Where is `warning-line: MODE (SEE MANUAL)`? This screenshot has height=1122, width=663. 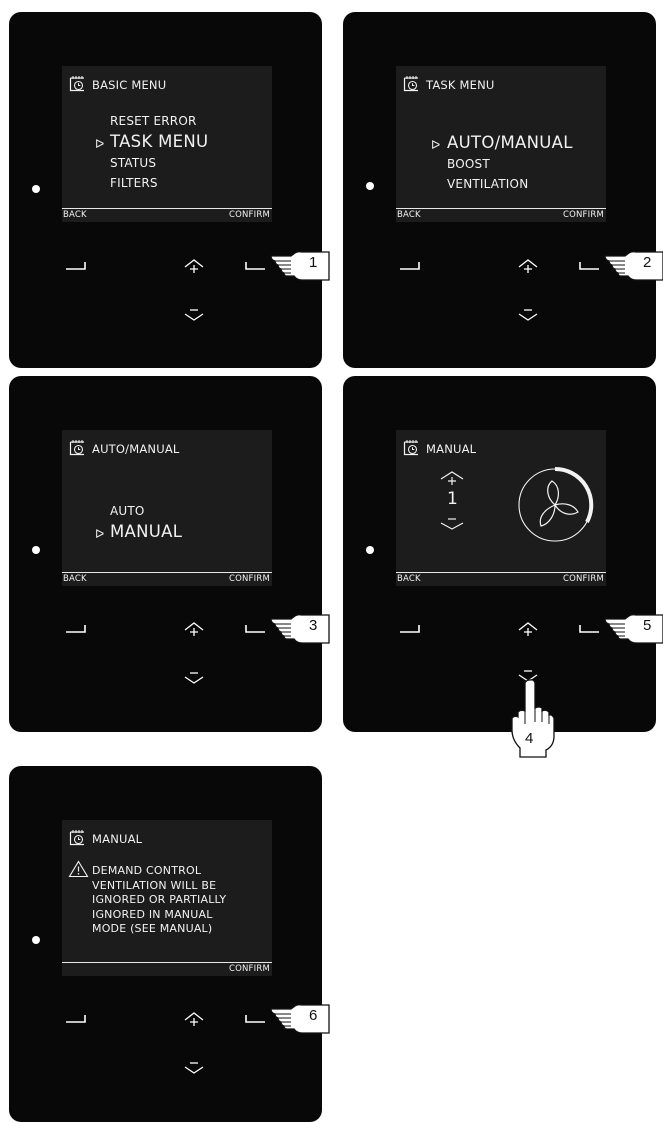
warning-line: MODE (SEE MANUAL) is located at coordinates (152, 928).